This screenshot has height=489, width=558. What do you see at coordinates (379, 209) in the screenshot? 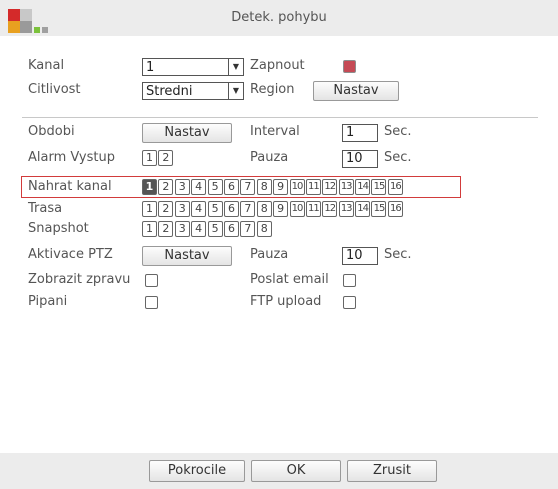
I see `tour-channel-15: 15` at bounding box center [379, 209].